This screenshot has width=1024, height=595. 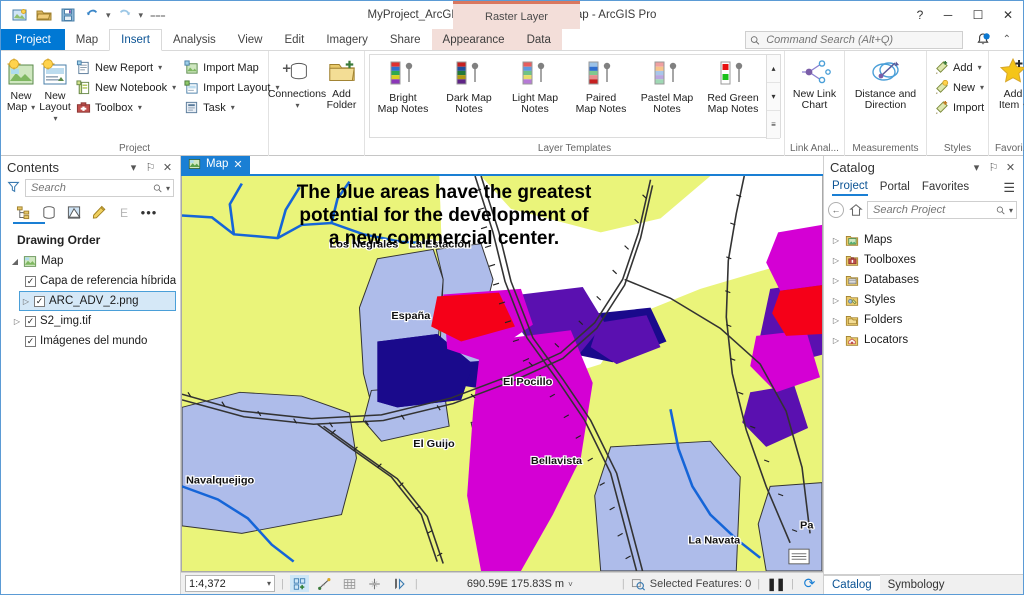 What do you see at coordinates (87, 39) in the screenshot?
I see `ribbon-tab-map: Map` at bounding box center [87, 39].